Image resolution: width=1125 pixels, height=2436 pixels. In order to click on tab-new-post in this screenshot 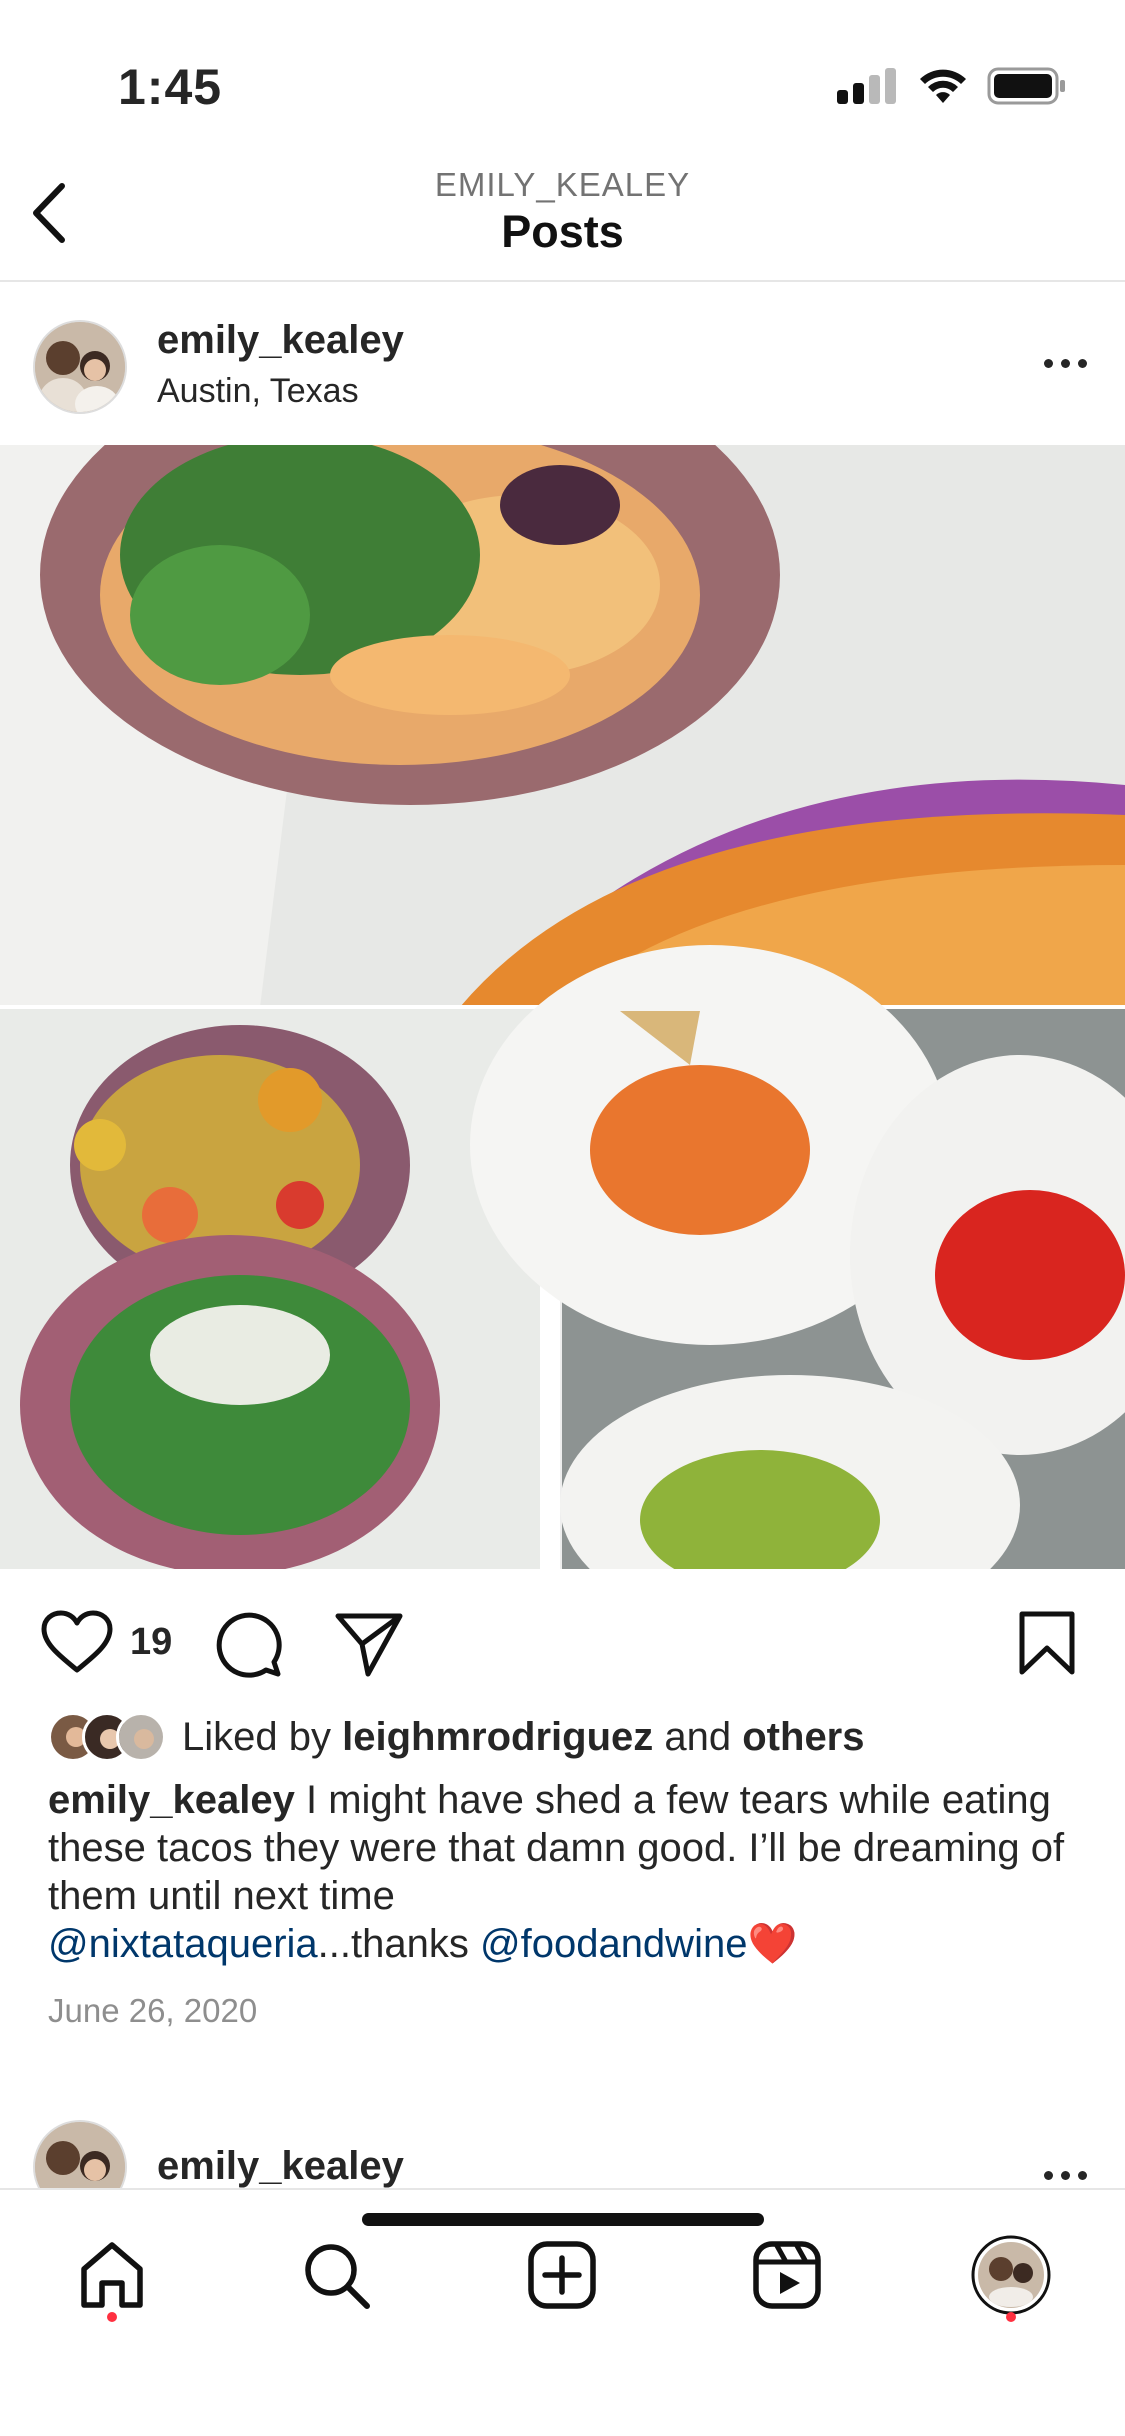, I will do `click(562, 2275)`.